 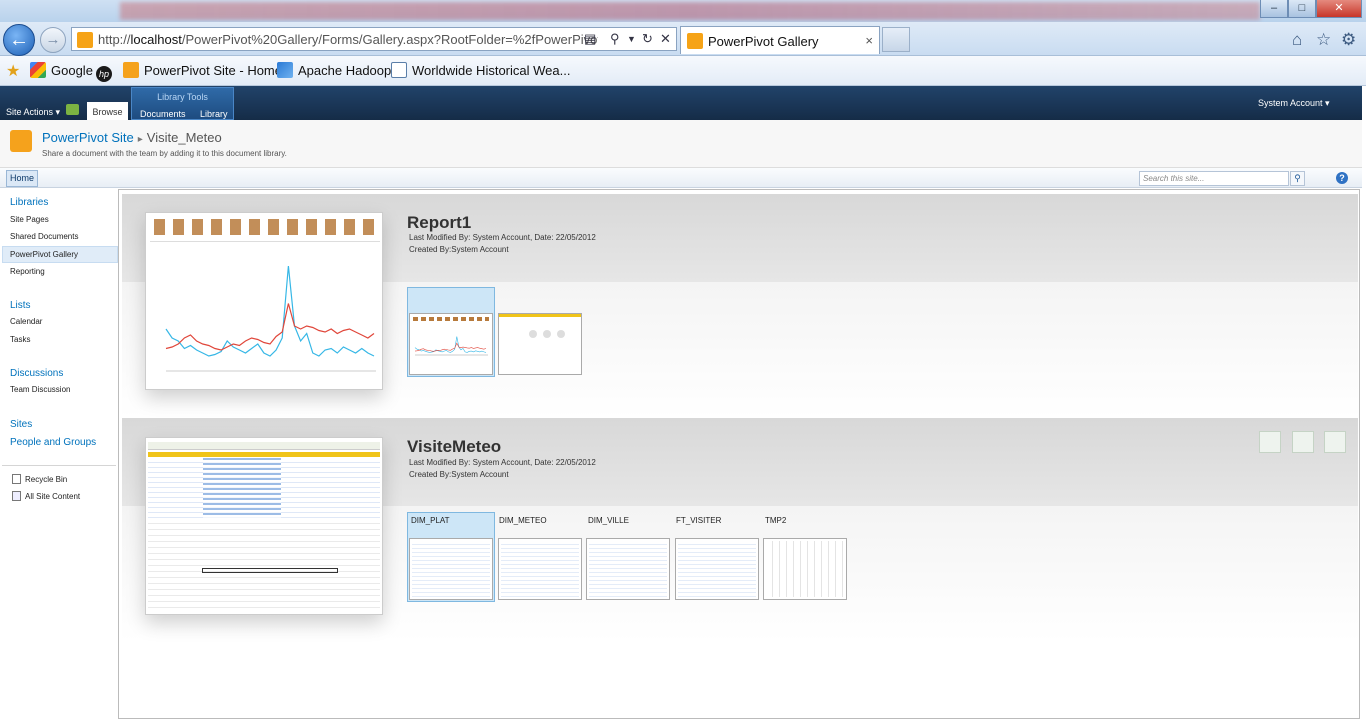 What do you see at coordinates (1297, 40) in the screenshot?
I see `home-icon: ⌂` at bounding box center [1297, 40].